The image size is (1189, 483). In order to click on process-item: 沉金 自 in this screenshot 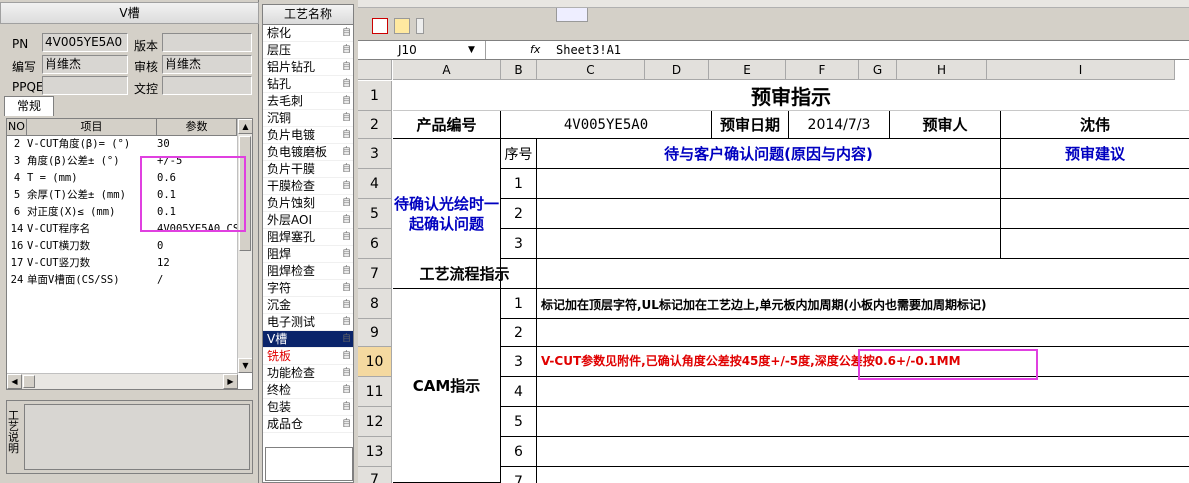, I will do `click(308, 305)`.